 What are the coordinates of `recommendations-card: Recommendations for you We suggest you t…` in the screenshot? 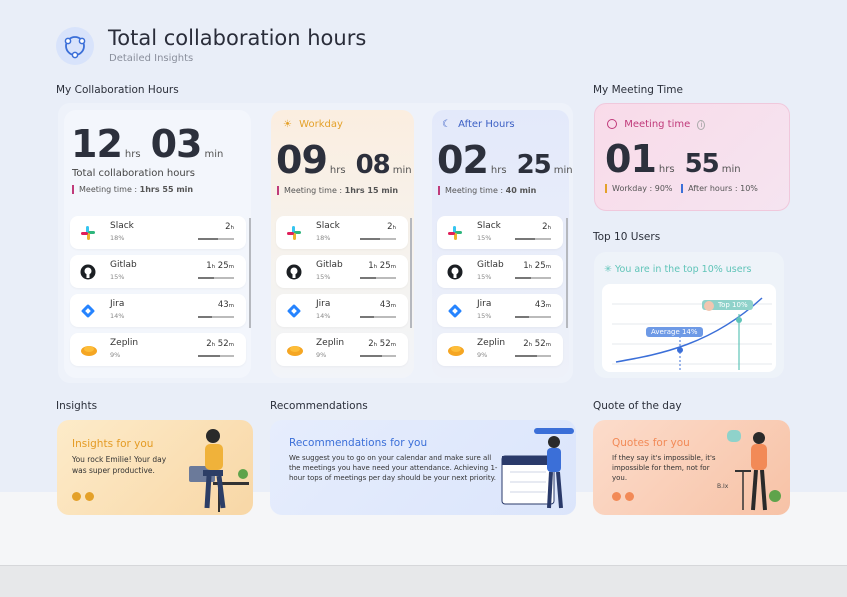 It's located at (423, 467).